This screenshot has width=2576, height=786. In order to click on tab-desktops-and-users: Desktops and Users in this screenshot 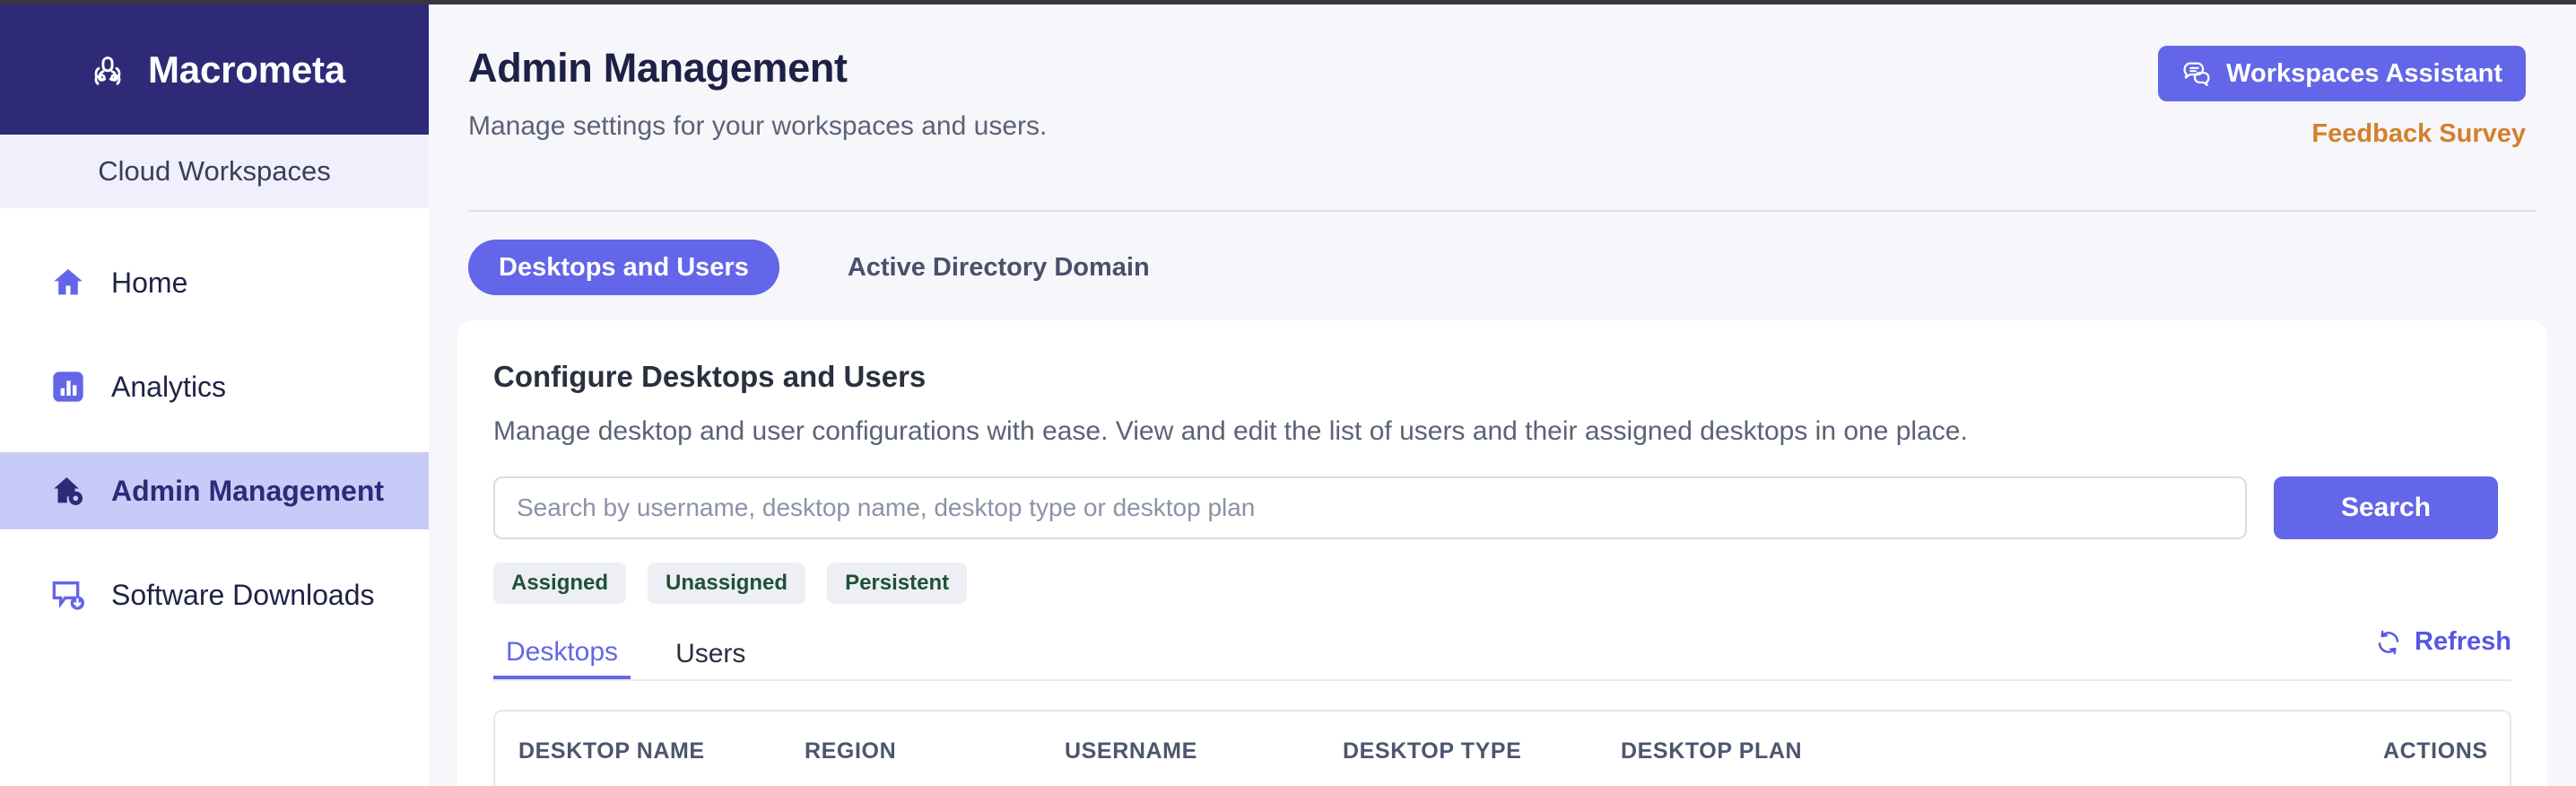, I will do `click(623, 268)`.